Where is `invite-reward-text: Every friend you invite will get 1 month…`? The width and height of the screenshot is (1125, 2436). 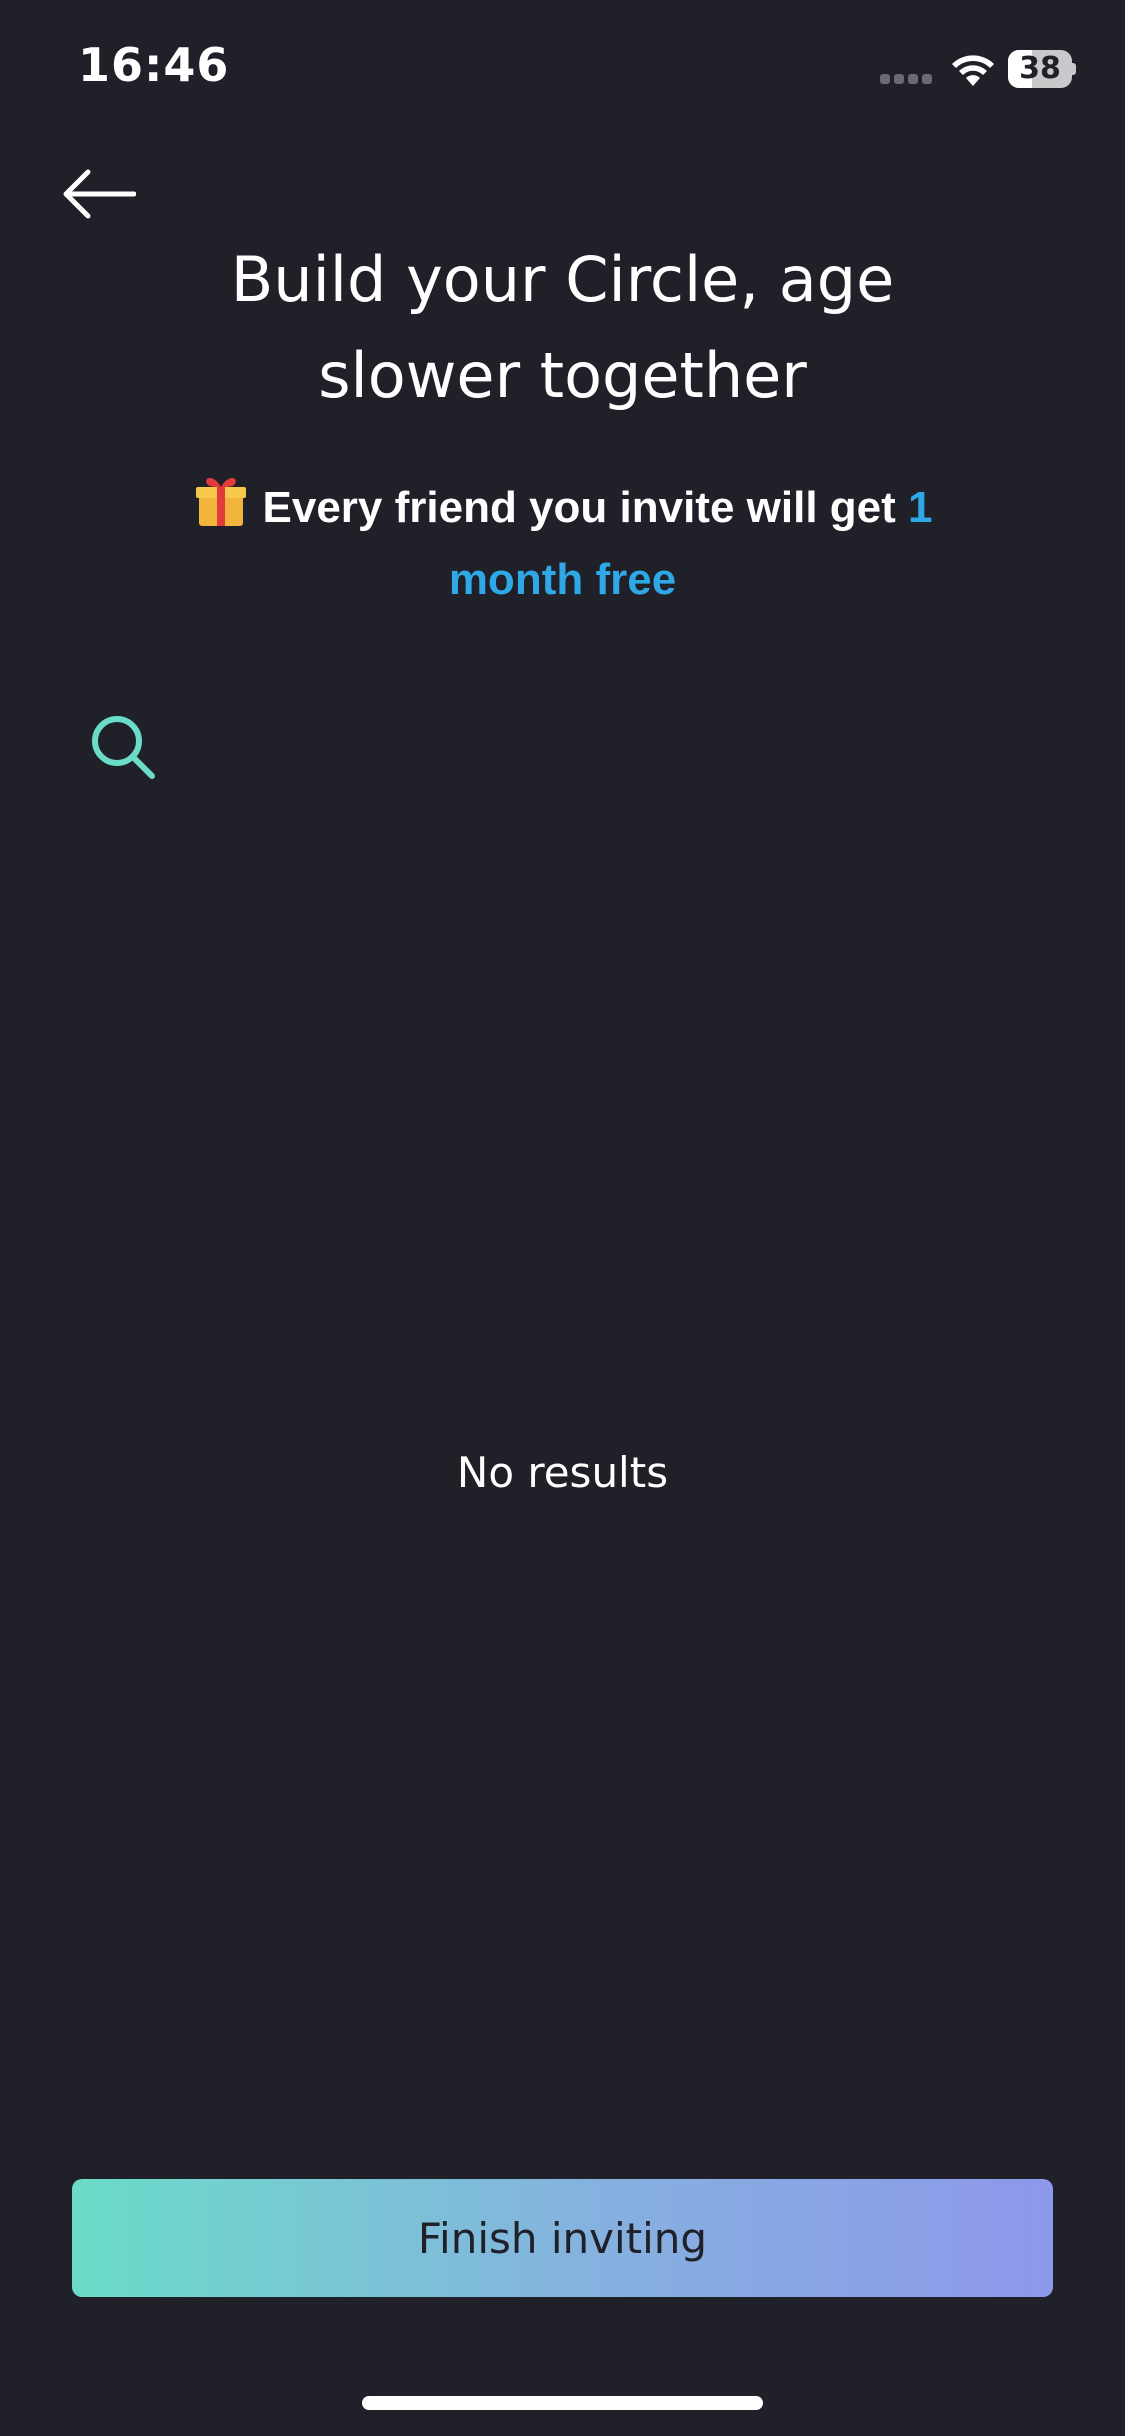 invite-reward-text: Every friend you invite will get 1 month… is located at coordinates (562, 544).